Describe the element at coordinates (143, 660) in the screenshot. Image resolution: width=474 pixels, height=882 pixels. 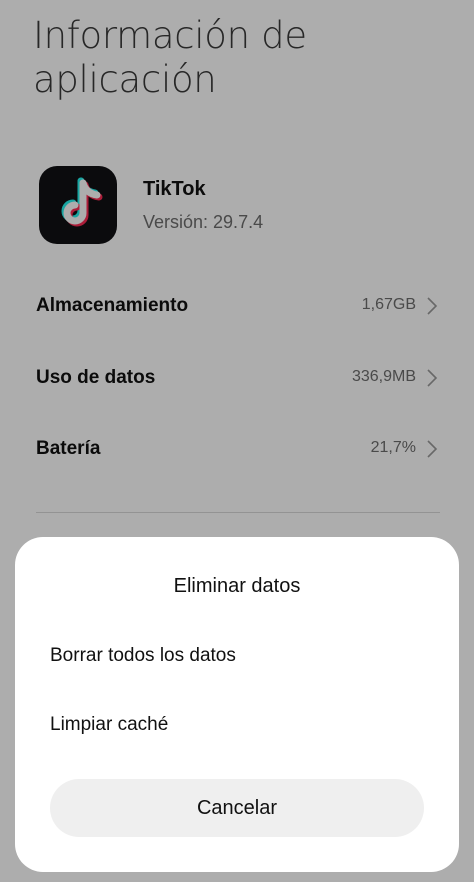
I see `clear-all-data-option: Borrar todos los datos` at that location.